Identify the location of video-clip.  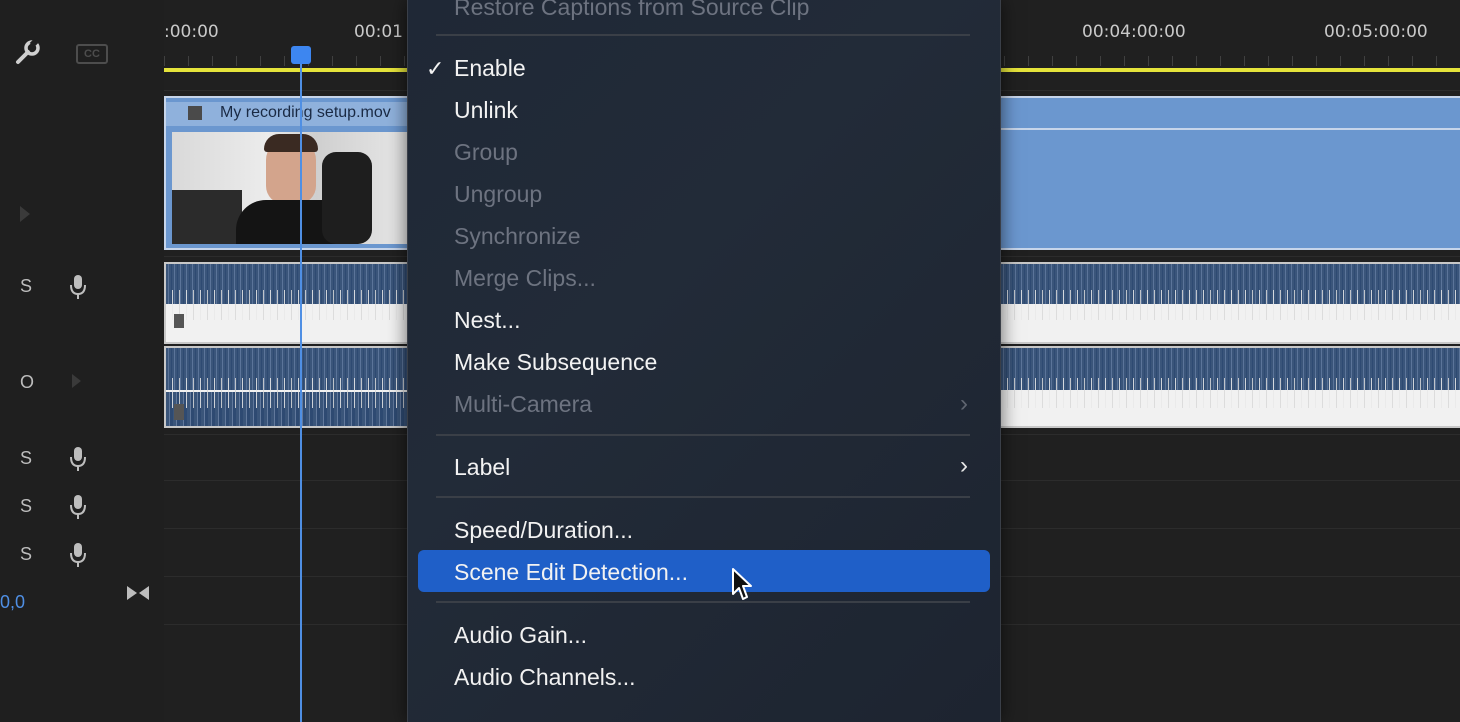
(1229, 173).